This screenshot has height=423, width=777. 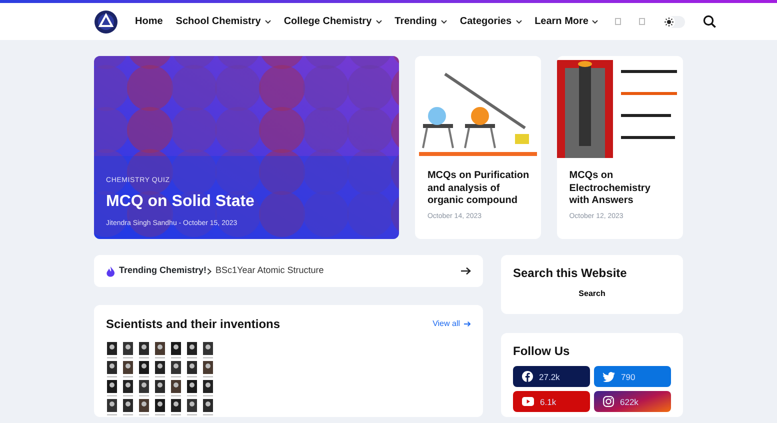 I want to click on post-title: MCQs on Electrochemistry with Answers, so click(x=610, y=189).